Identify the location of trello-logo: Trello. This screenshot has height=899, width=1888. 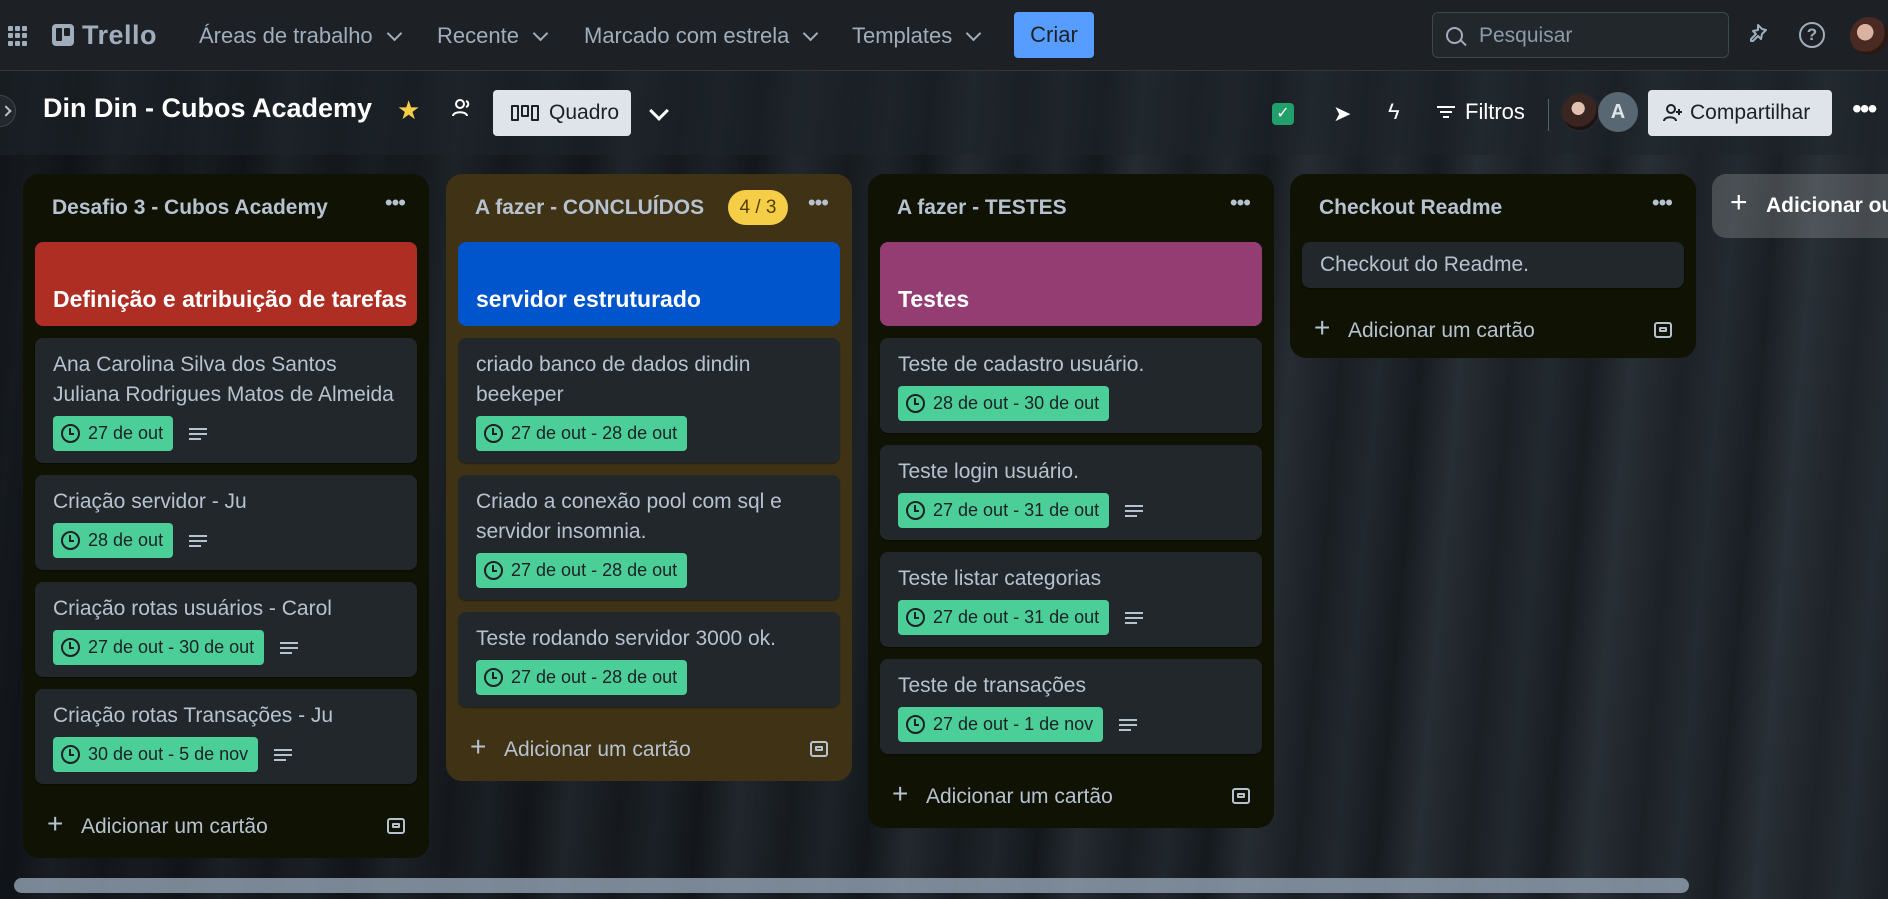
(104, 35).